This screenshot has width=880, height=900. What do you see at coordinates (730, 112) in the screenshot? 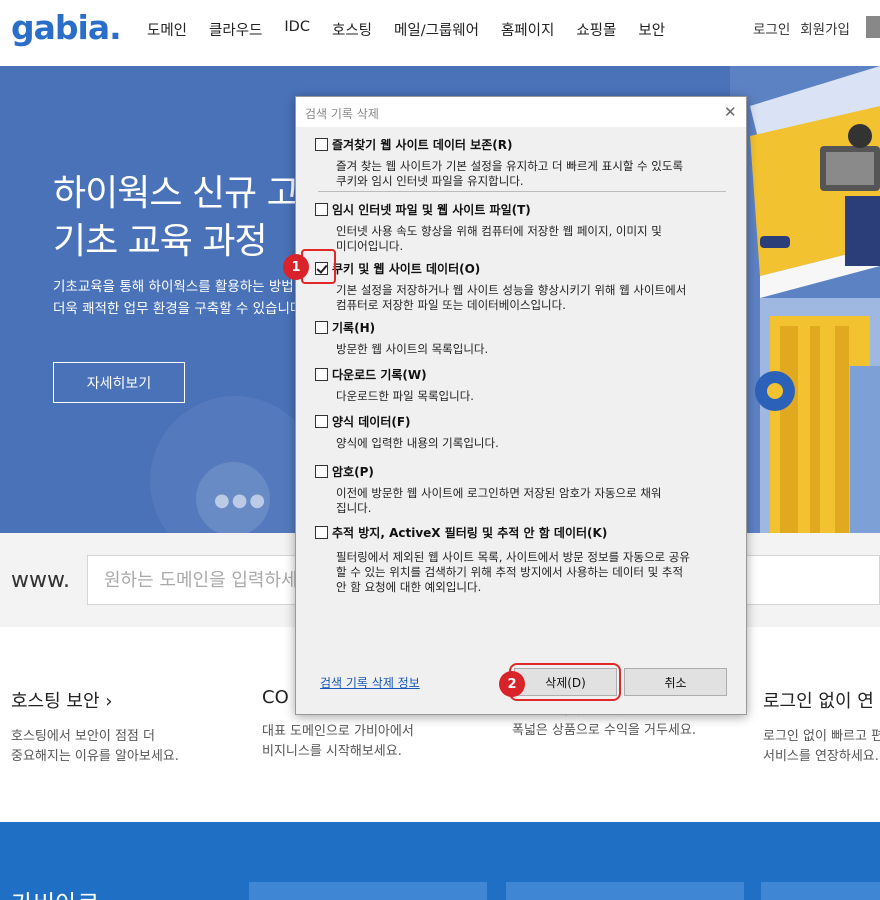
I see `close-icon: ✕` at bounding box center [730, 112].